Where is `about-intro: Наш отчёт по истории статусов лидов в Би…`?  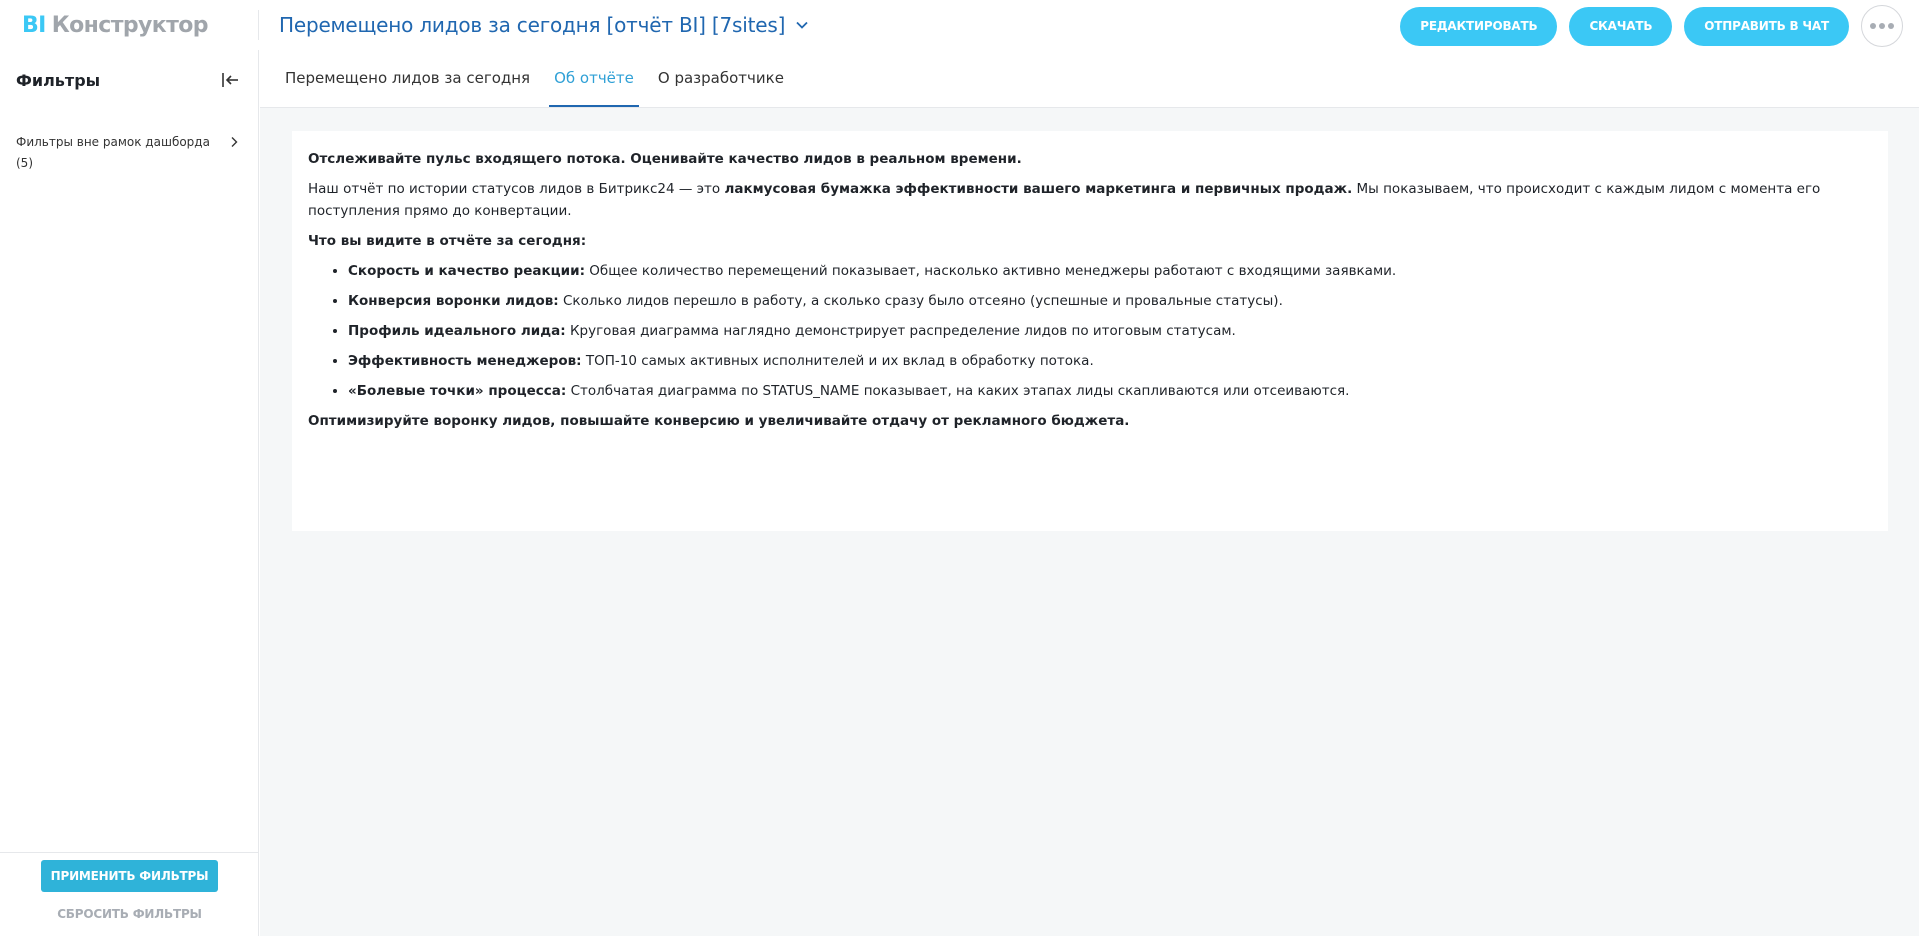
about-intro: Наш отчёт по истории статусов лидов в Би… is located at coordinates (1064, 200).